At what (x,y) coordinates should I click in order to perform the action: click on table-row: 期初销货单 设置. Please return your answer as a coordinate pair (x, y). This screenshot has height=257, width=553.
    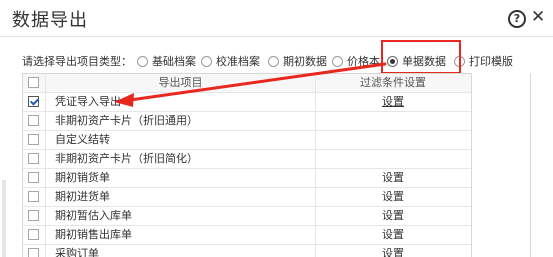
    Looking at the image, I should click on (247, 178).